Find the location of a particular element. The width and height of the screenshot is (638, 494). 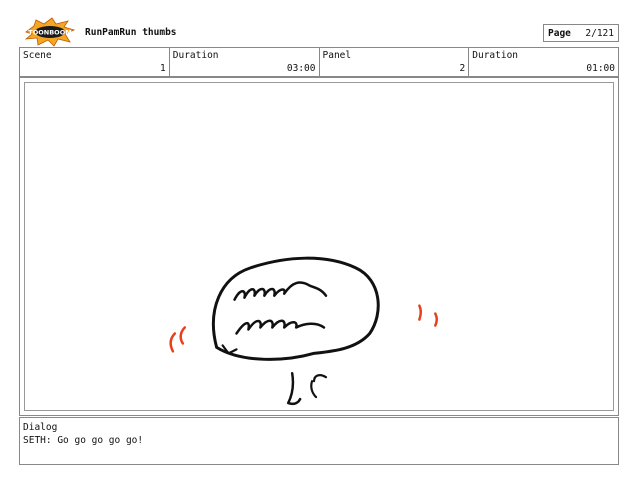

dialog-box: Dialog SETH: Go go go go go! is located at coordinates (319, 441).